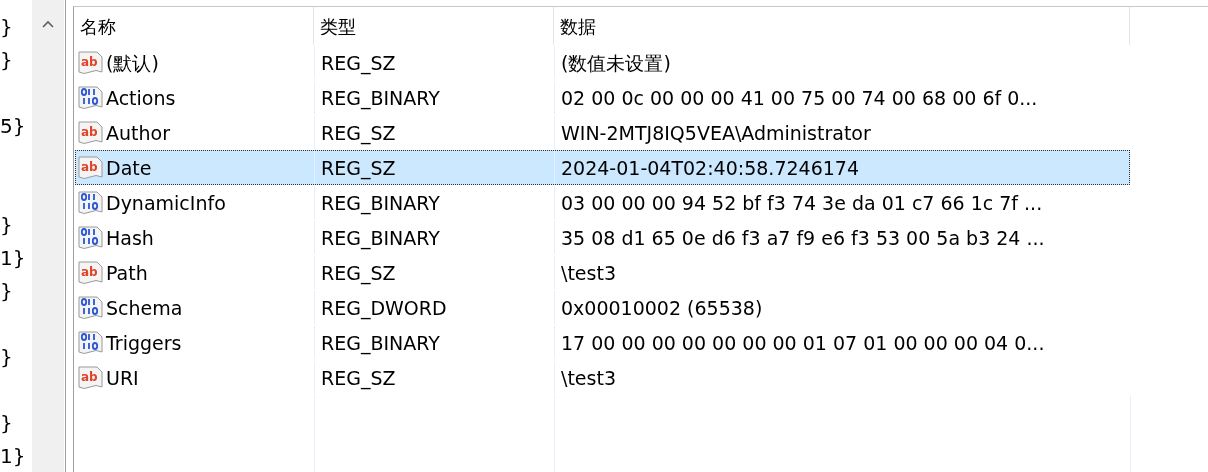 The width and height of the screenshot is (1208, 472). I want to click on value-name: Hash, so click(130, 237).